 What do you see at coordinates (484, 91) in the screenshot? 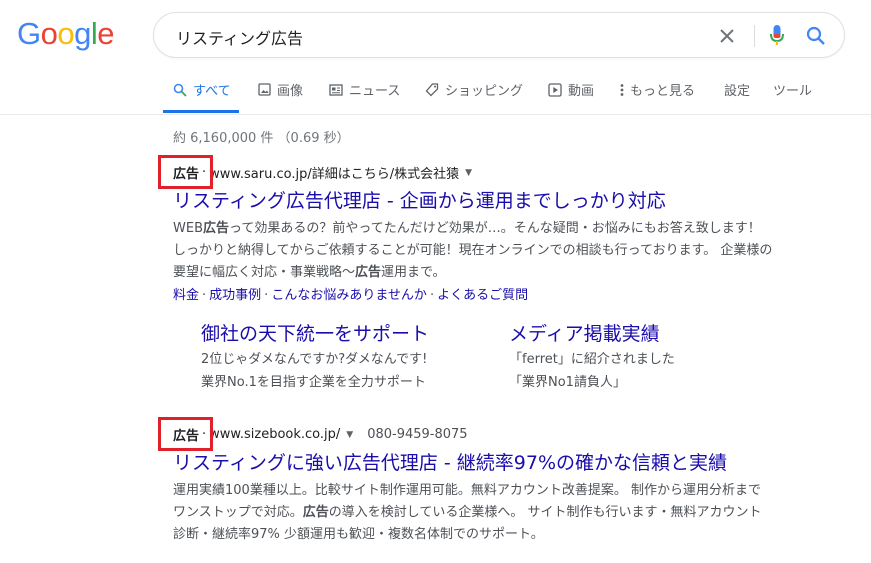
I see `tab-label: ショッピング` at bounding box center [484, 91].